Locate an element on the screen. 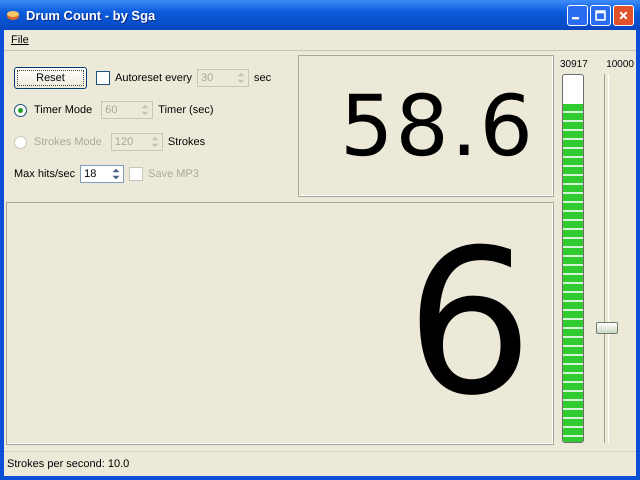  mode-label: Strokes Mode is located at coordinates (68, 142).